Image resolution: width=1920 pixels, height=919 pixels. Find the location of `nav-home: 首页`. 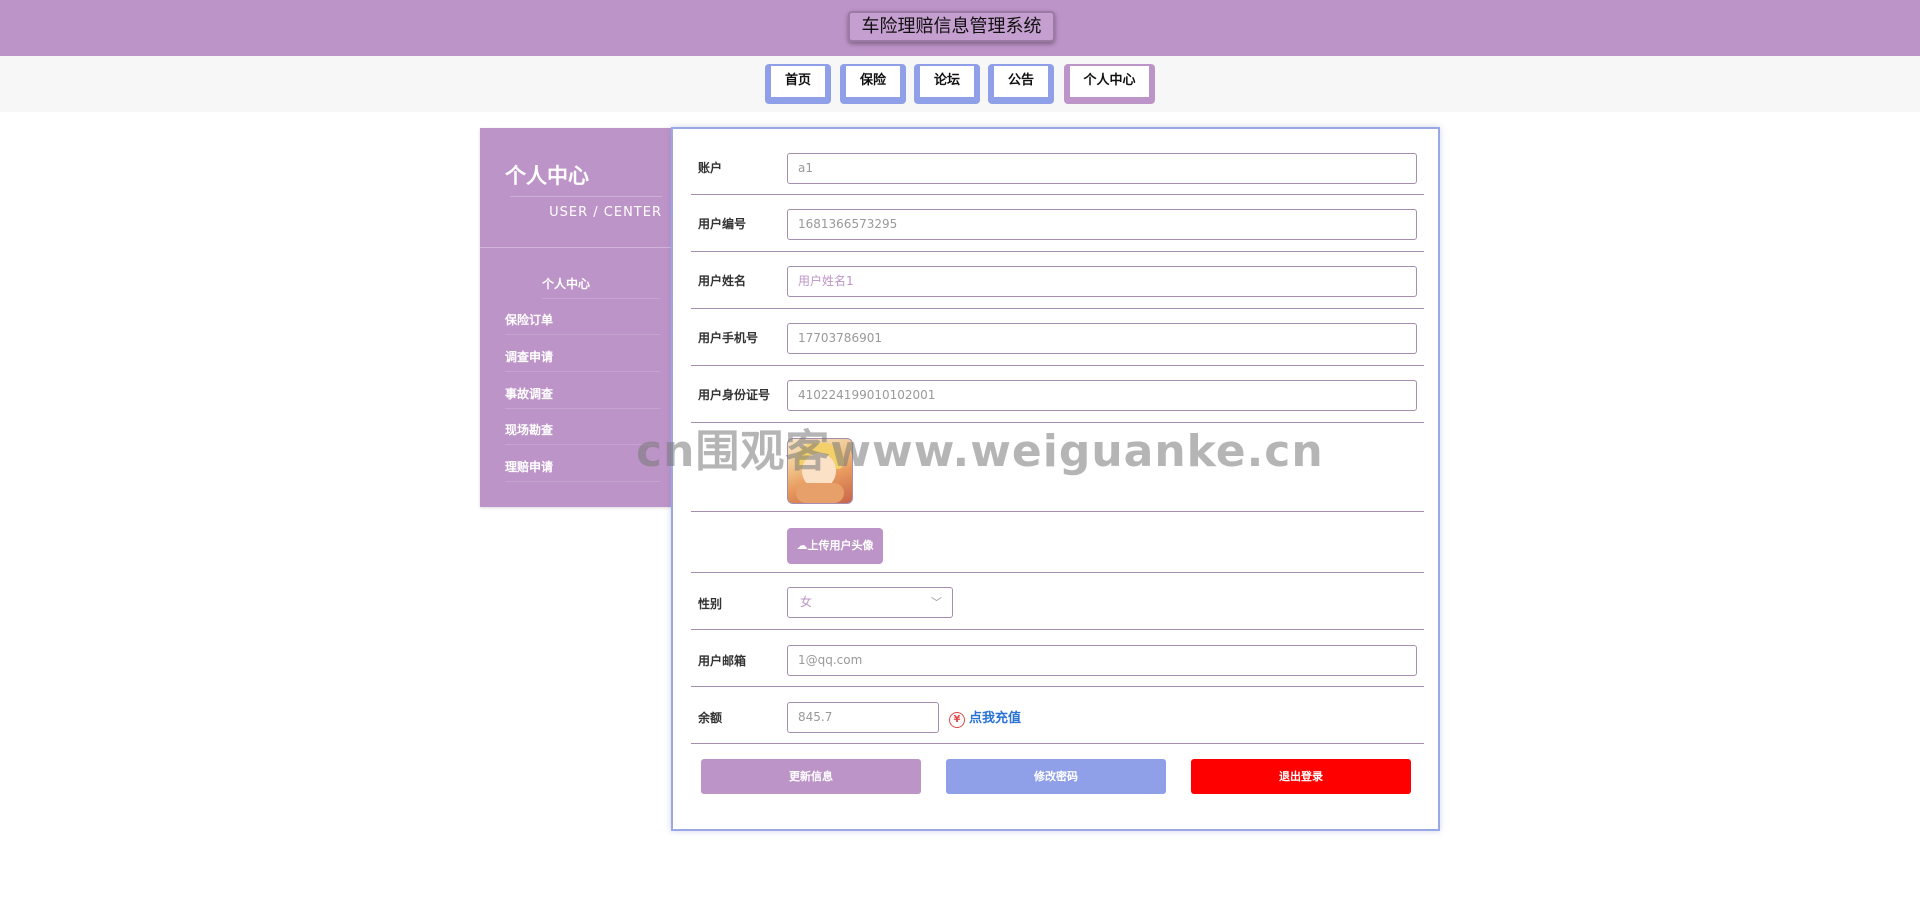

nav-home: 首页 is located at coordinates (798, 84).